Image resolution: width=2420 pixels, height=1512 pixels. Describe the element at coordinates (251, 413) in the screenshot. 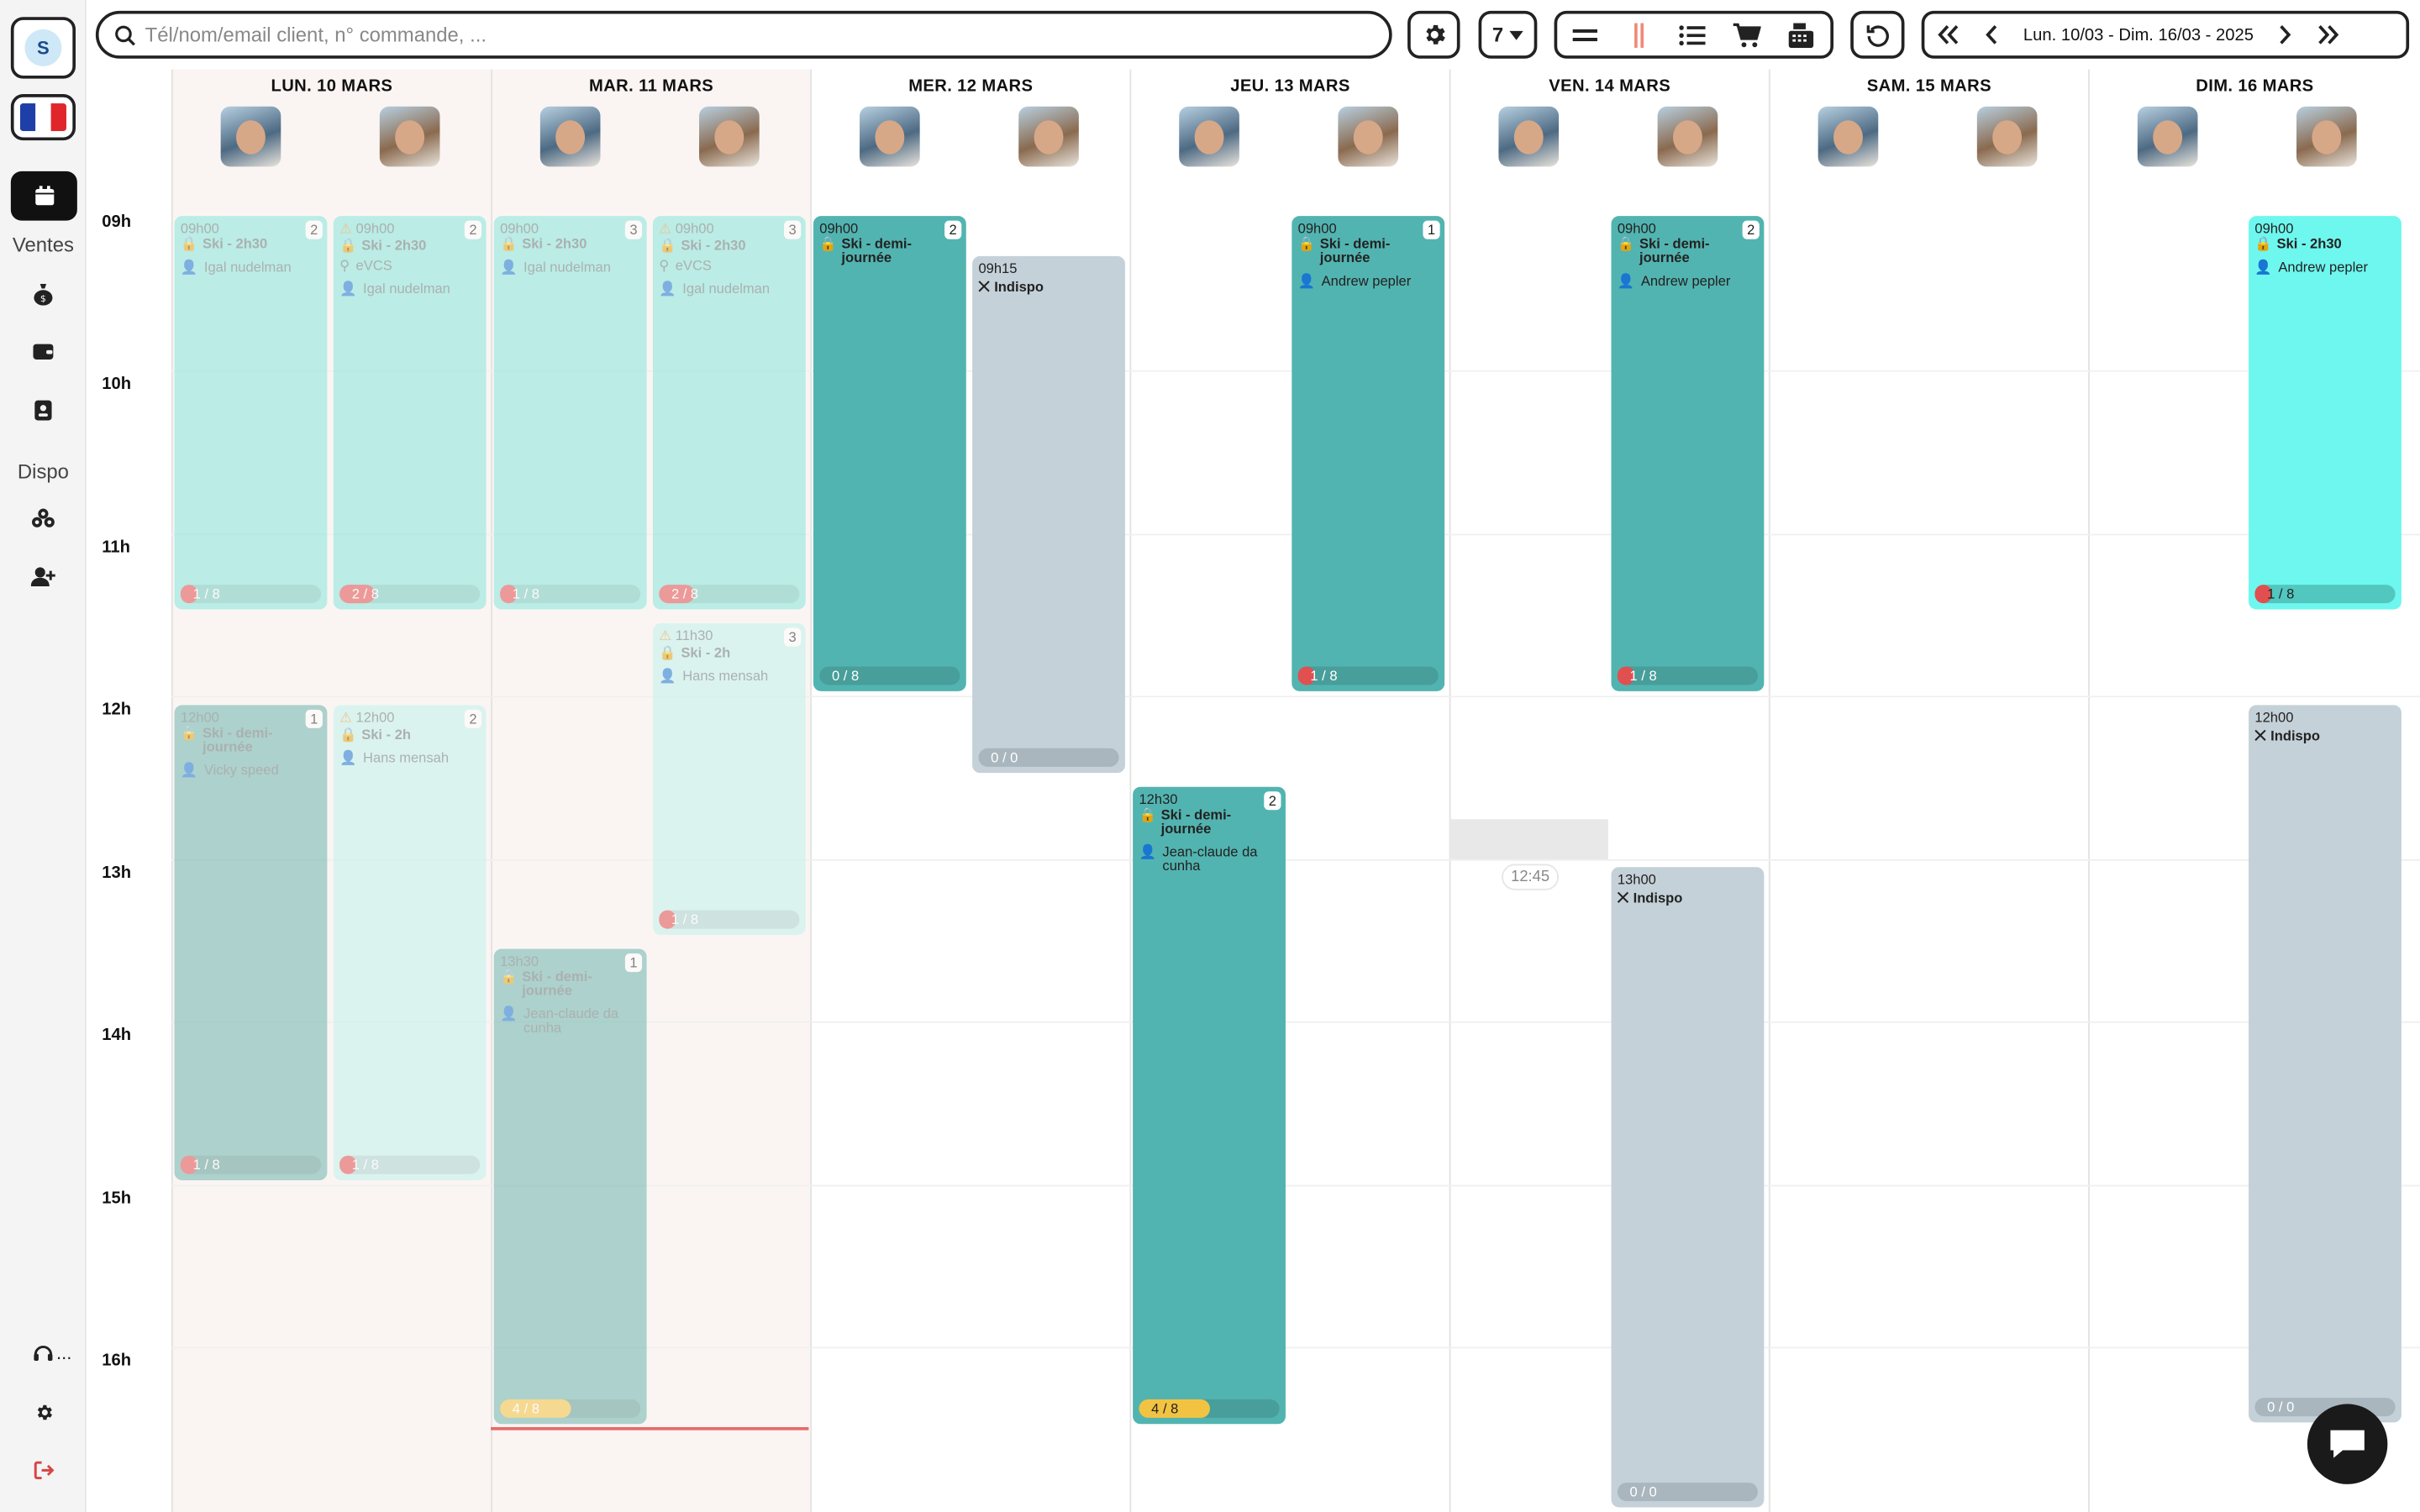

I see `booking-event: 09h00 🔒 Ski - 2h30 👤 Igal nudelman 2 1 / 8` at that location.